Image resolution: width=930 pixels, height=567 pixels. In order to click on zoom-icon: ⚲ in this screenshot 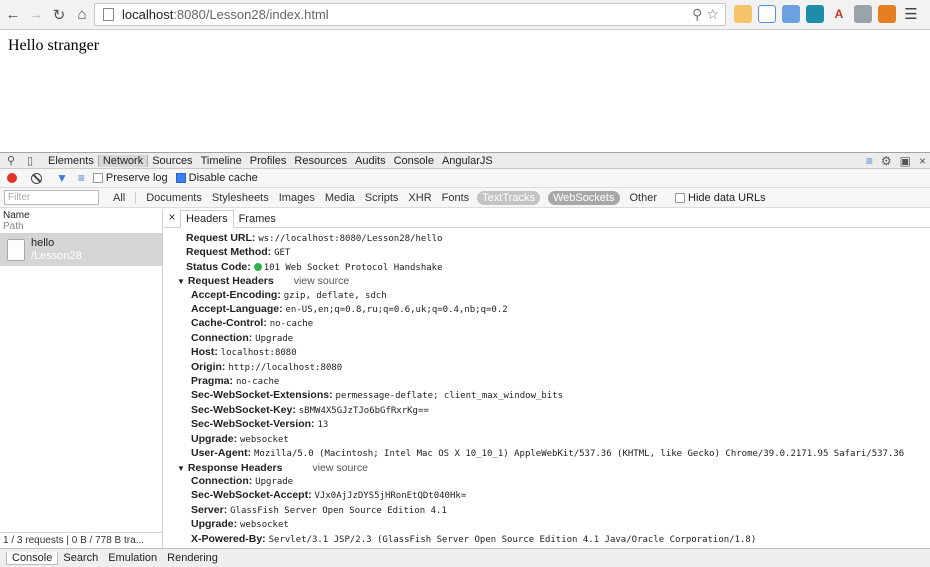, I will do `click(697, 14)`.